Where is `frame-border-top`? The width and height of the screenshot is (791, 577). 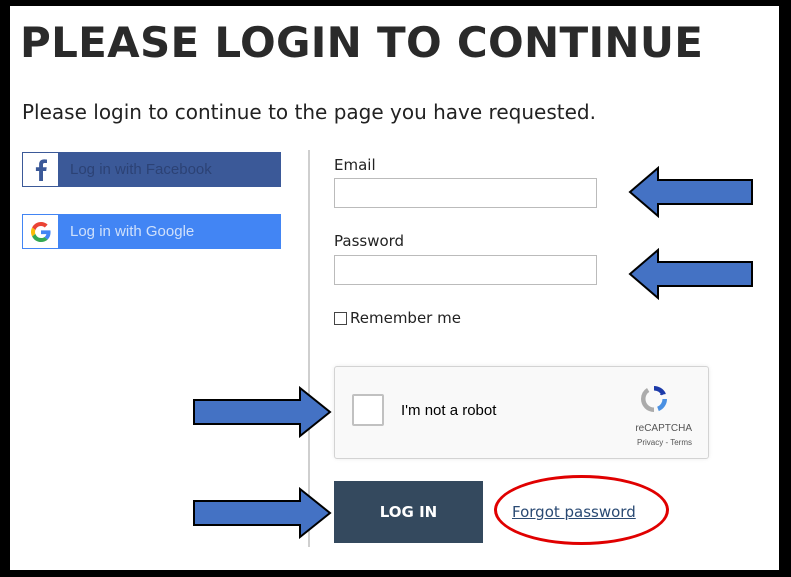
frame-border-top is located at coordinates (395, 3).